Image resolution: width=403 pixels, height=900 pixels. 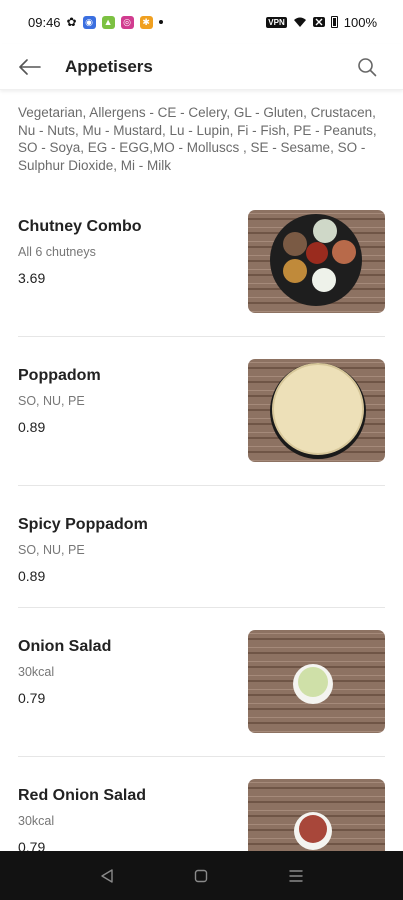 I want to click on item-name: Poppadom, so click(x=59, y=375).